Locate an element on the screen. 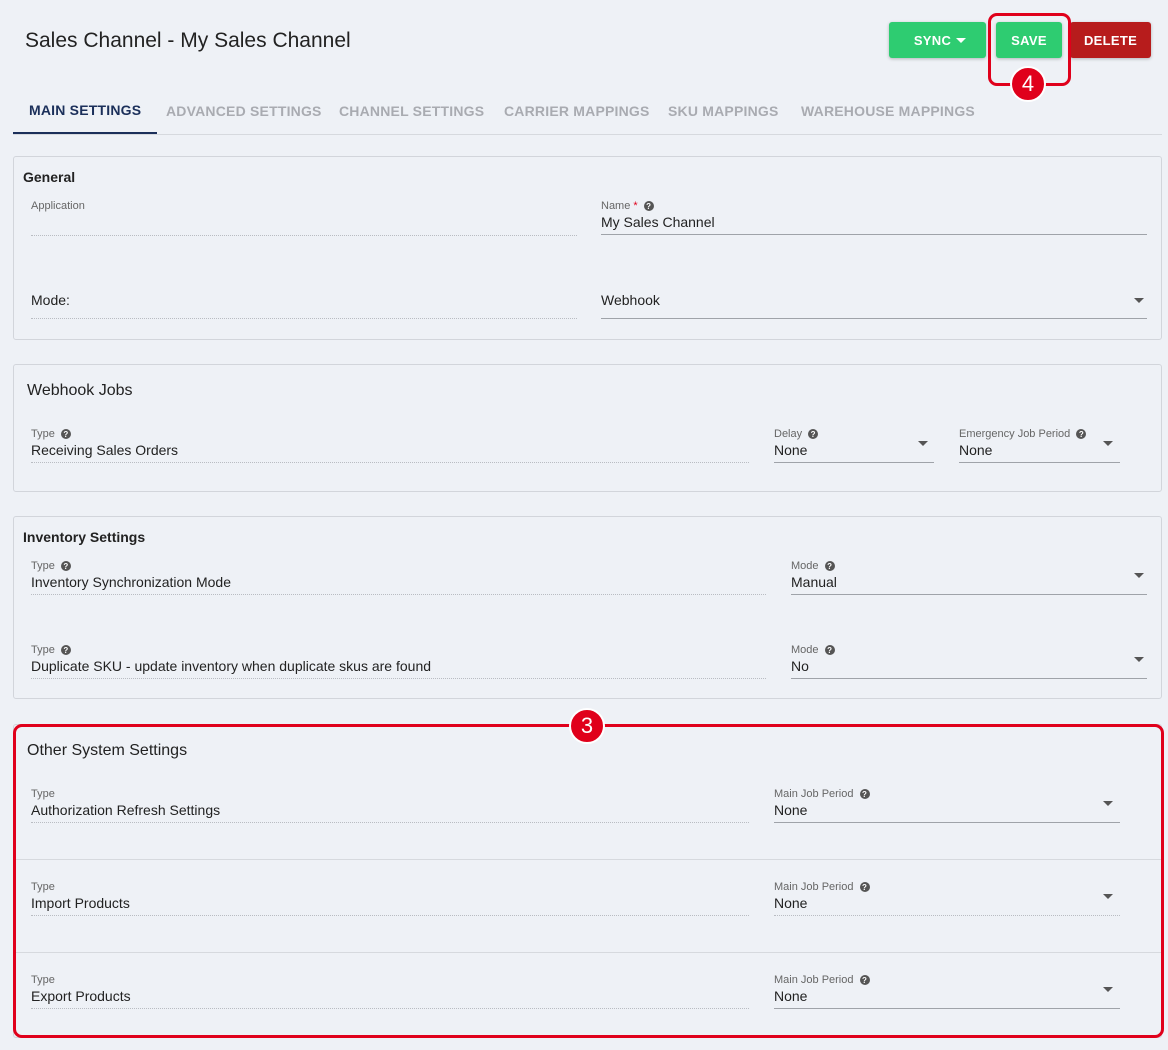 This screenshot has height=1050, width=1168. emergency-label: Emergency Job Period is located at coordinates (1015, 434).